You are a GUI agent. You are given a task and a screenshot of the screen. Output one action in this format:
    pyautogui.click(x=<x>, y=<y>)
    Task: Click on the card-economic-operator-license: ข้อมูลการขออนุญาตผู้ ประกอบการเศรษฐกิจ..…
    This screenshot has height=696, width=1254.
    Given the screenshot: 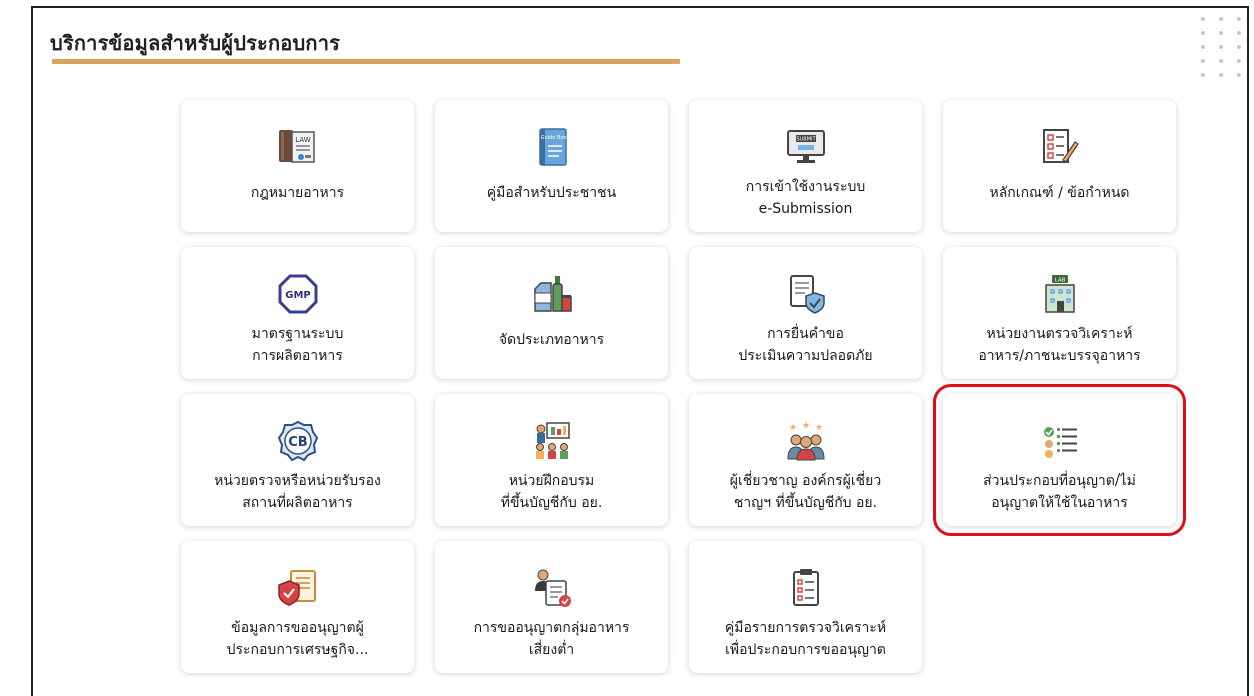 What is the action you would take?
    pyautogui.click(x=297, y=607)
    